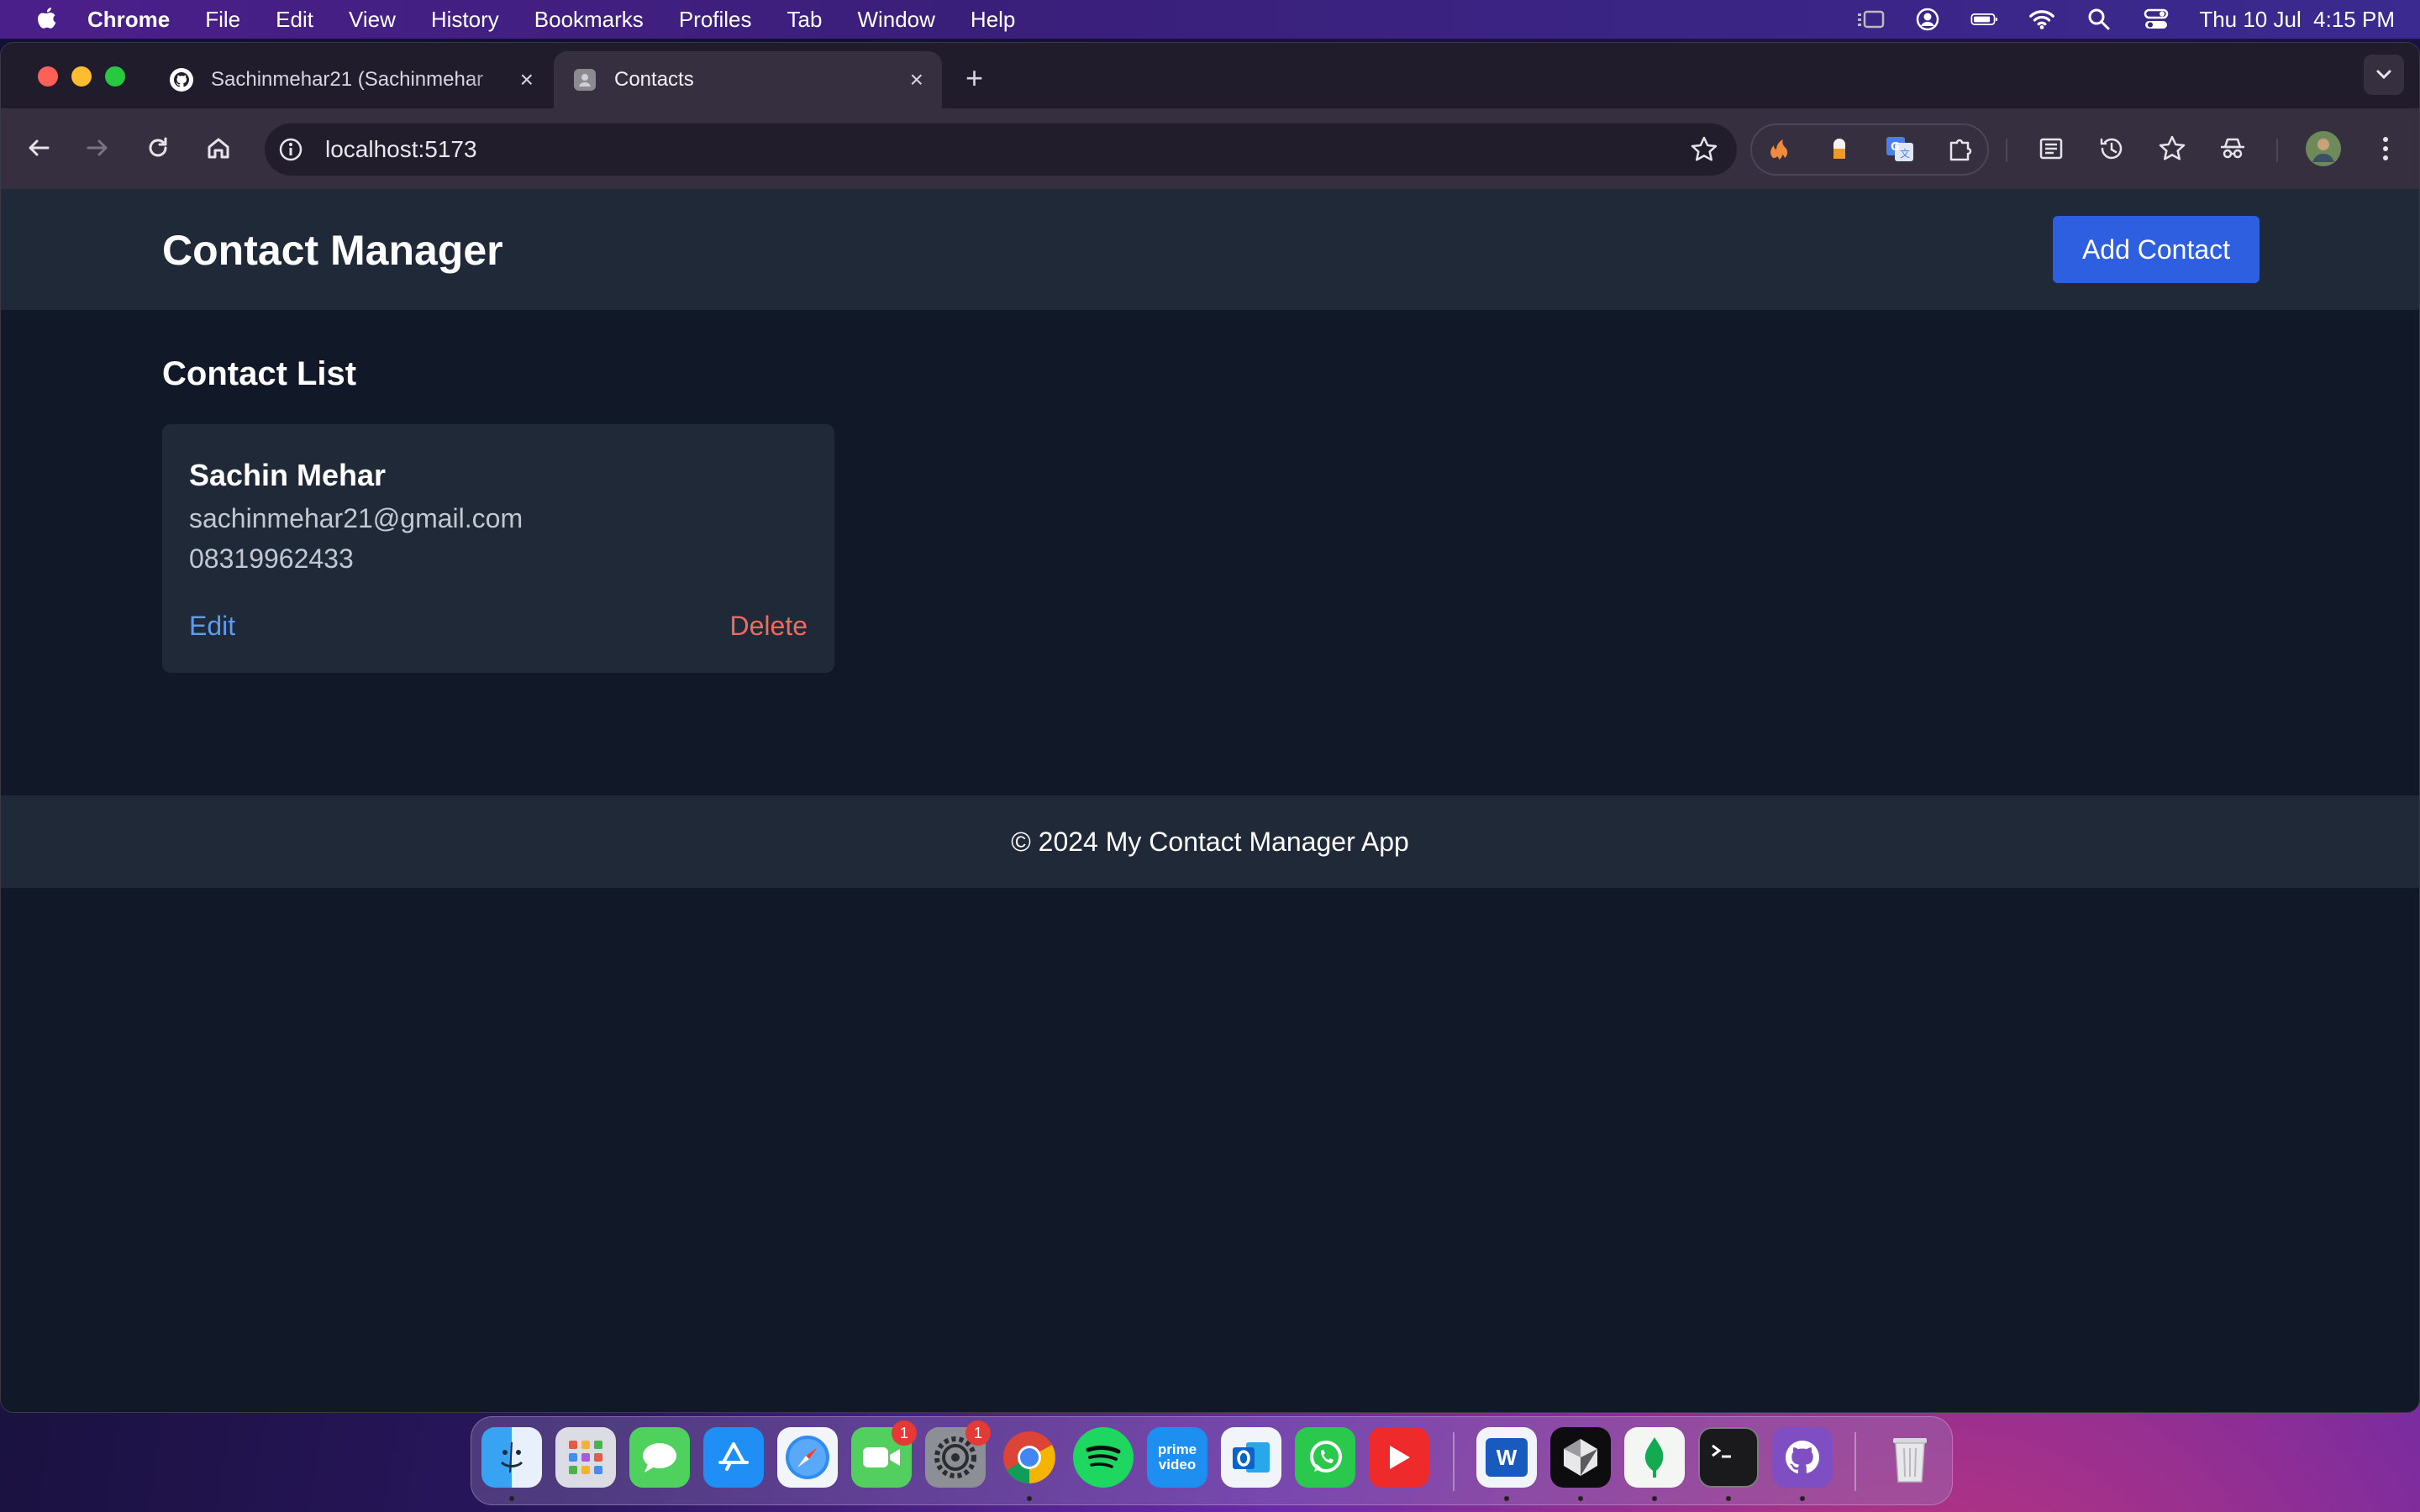 This screenshot has height=1512, width=2420. I want to click on tab-title: Contacts, so click(654, 79).